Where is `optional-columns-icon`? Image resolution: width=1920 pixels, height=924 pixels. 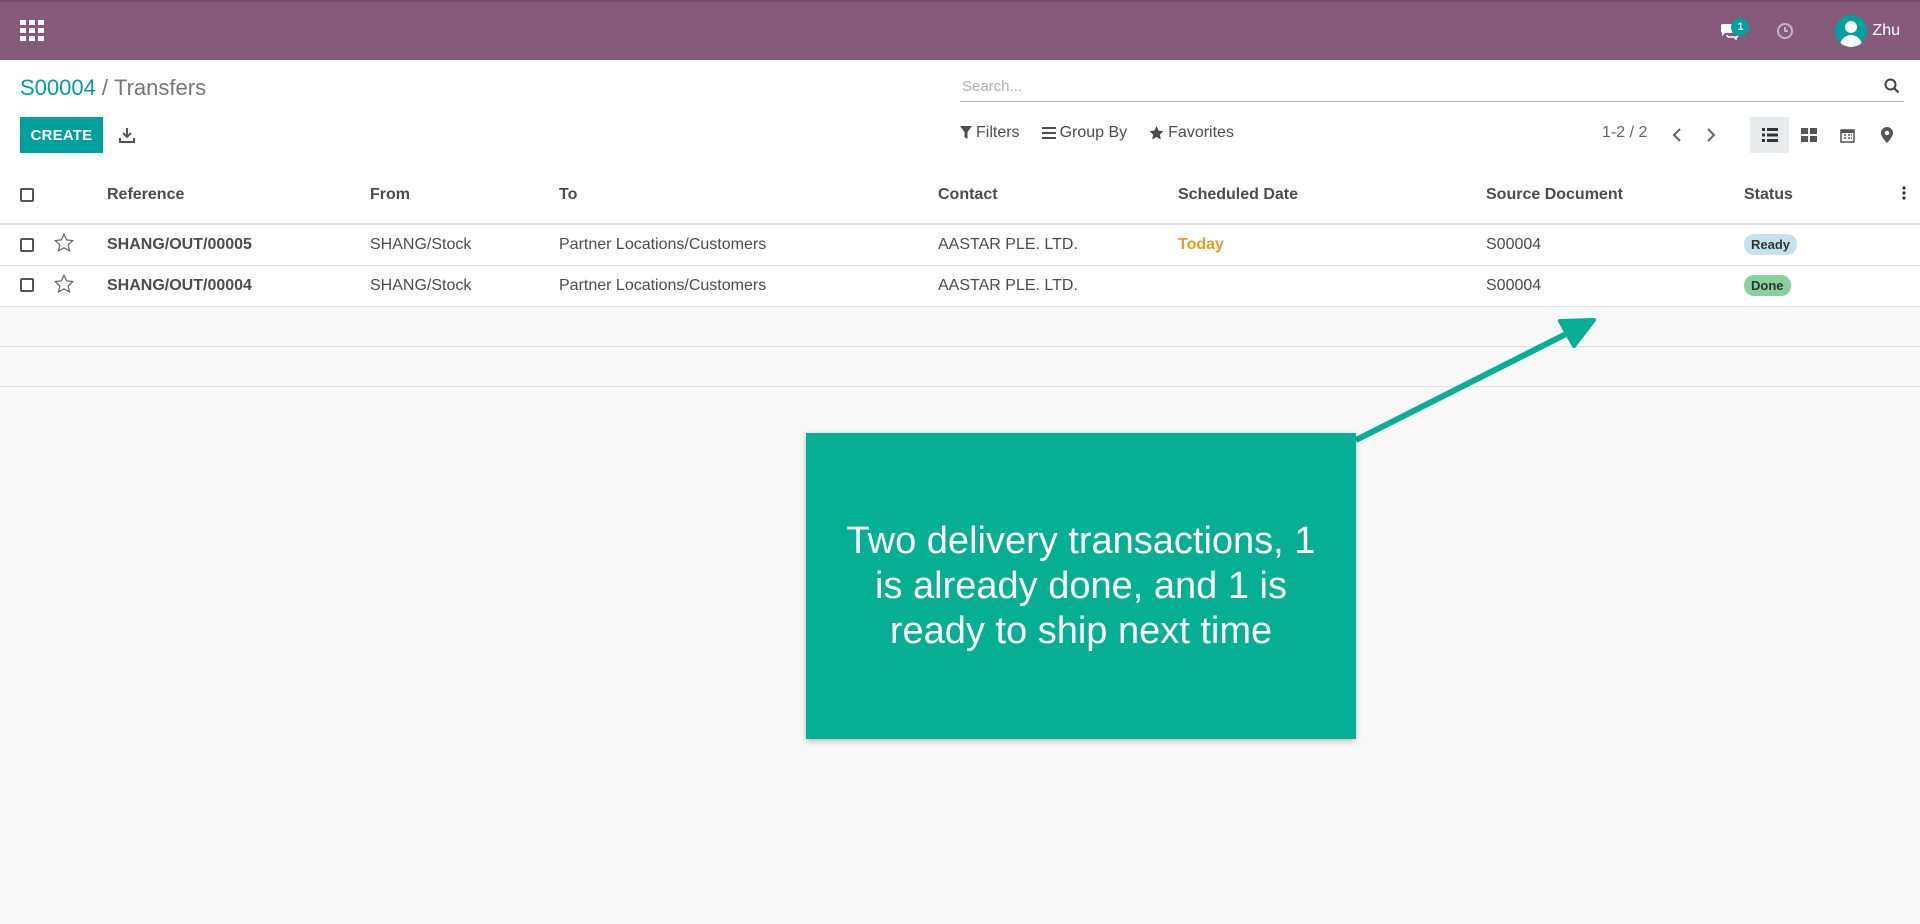 optional-columns-icon is located at coordinates (1911, 195).